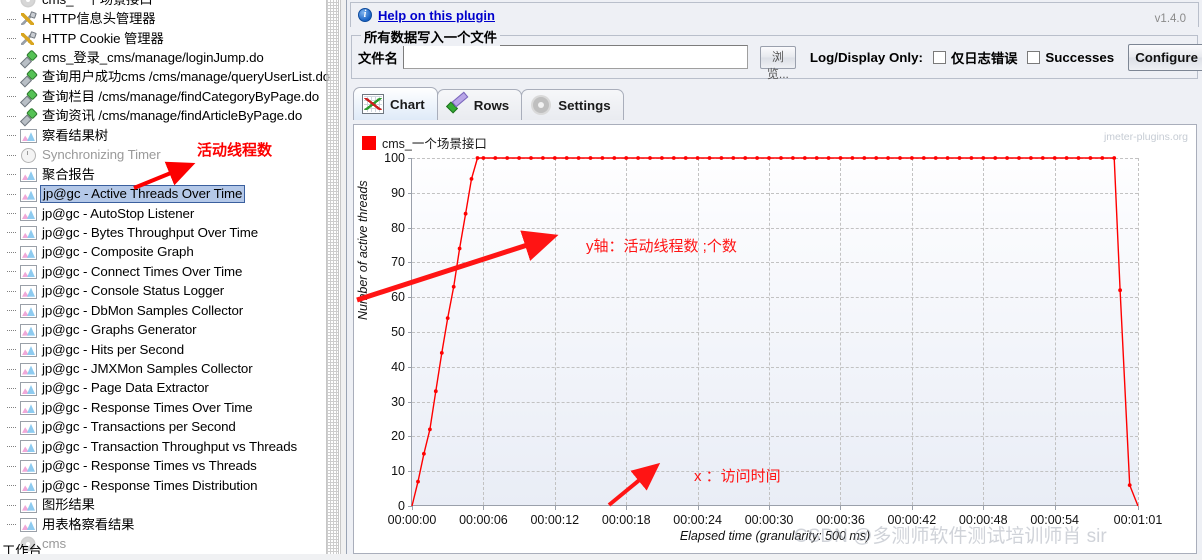  I want to click on csdn-watermark: CSDN @多测师软件测试培训师肖 sir, so click(950, 536).